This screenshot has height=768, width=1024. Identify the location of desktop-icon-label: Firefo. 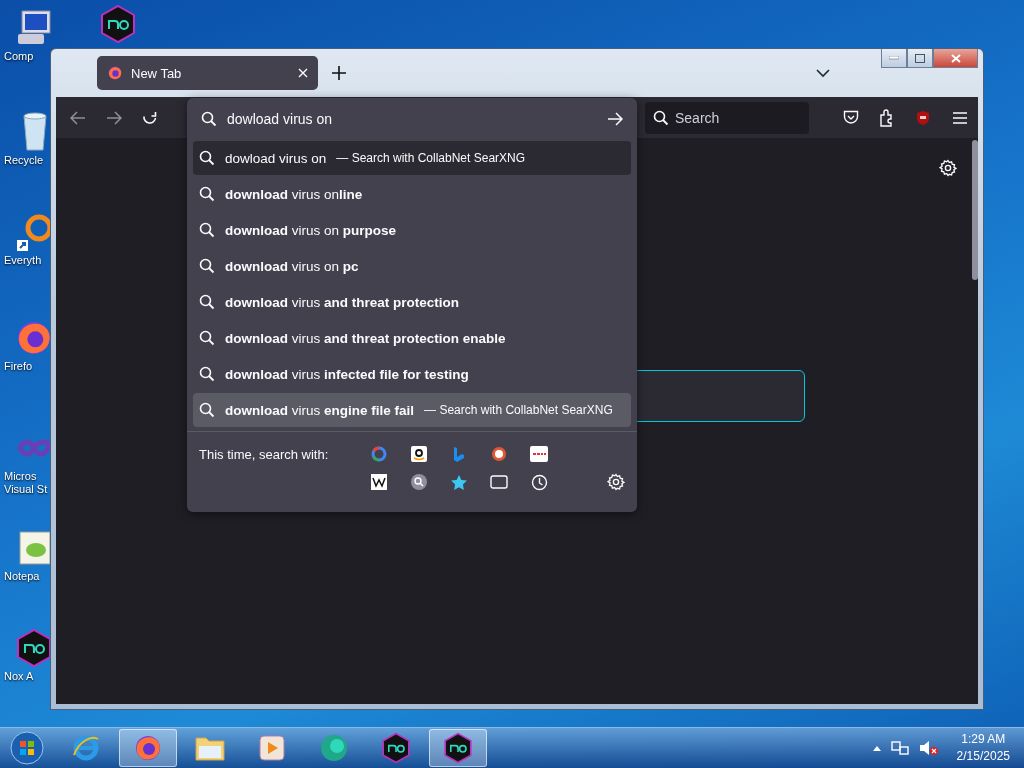
(27, 366).